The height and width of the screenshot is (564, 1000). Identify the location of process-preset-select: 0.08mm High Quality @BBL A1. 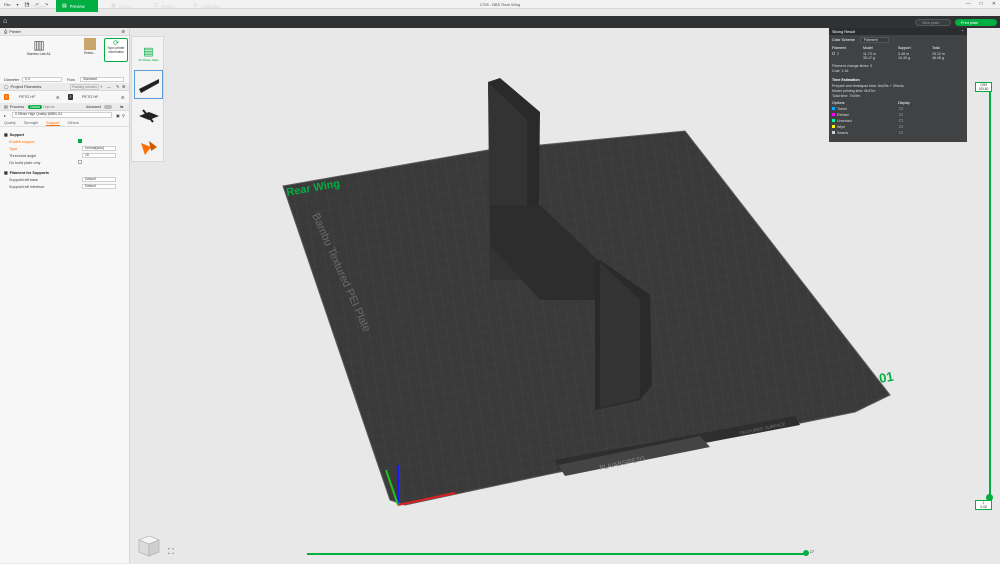
(62, 115).